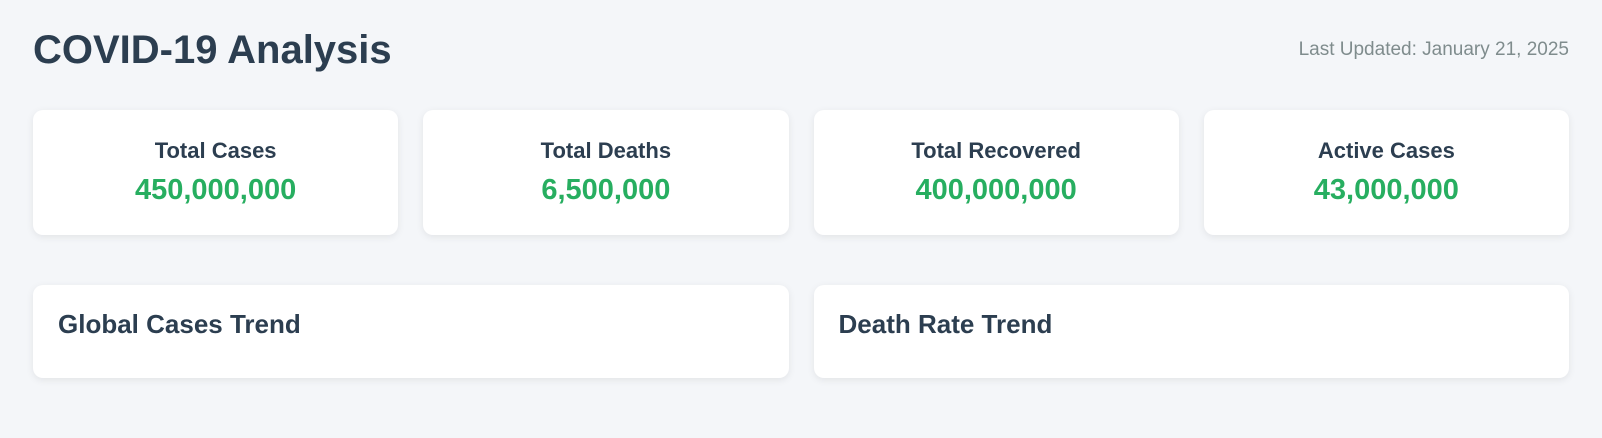 The image size is (1602, 438). I want to click on stat-value: 400,000,000, so click(996, 190).